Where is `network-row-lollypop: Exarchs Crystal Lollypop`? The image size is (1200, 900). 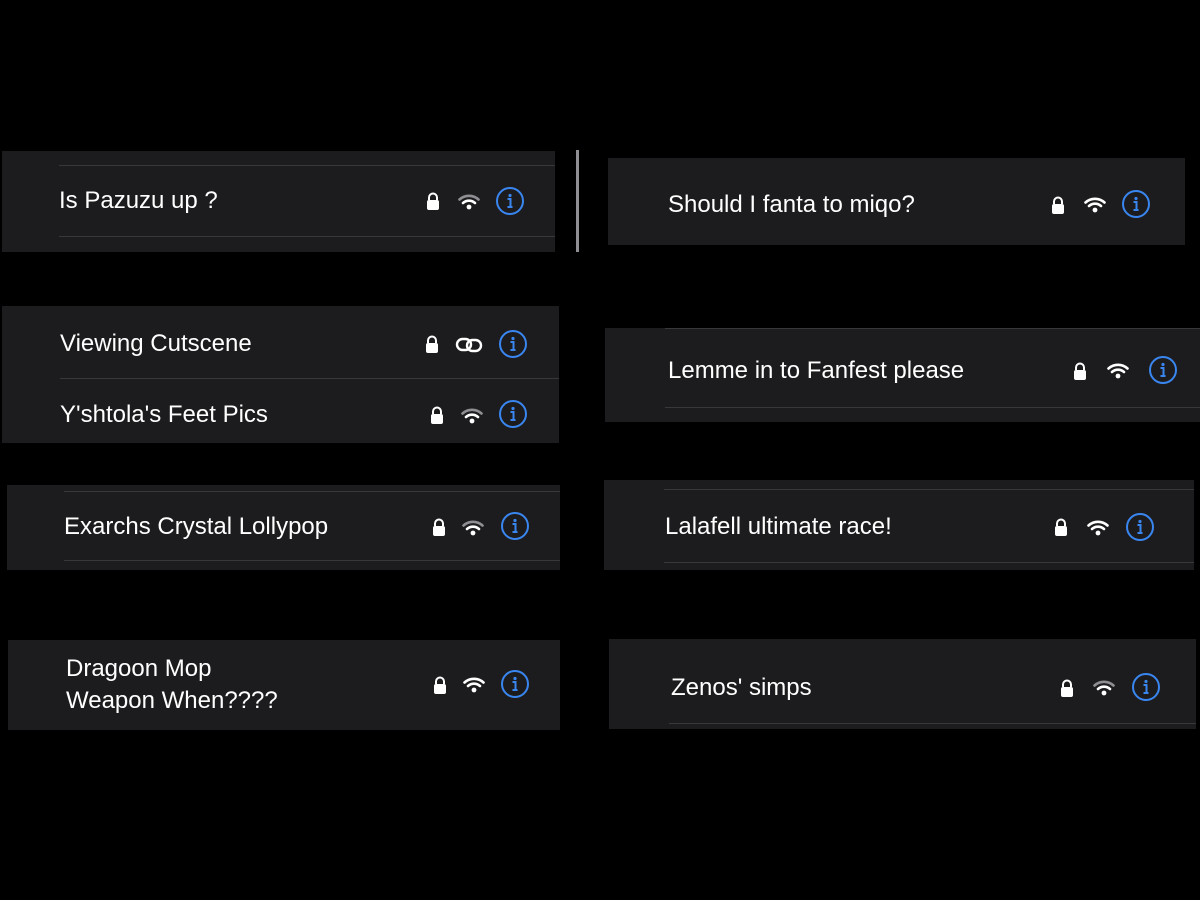 network-row-lollypop: Exarchs Crystal Lollypop is located at coordinates (283, 526).